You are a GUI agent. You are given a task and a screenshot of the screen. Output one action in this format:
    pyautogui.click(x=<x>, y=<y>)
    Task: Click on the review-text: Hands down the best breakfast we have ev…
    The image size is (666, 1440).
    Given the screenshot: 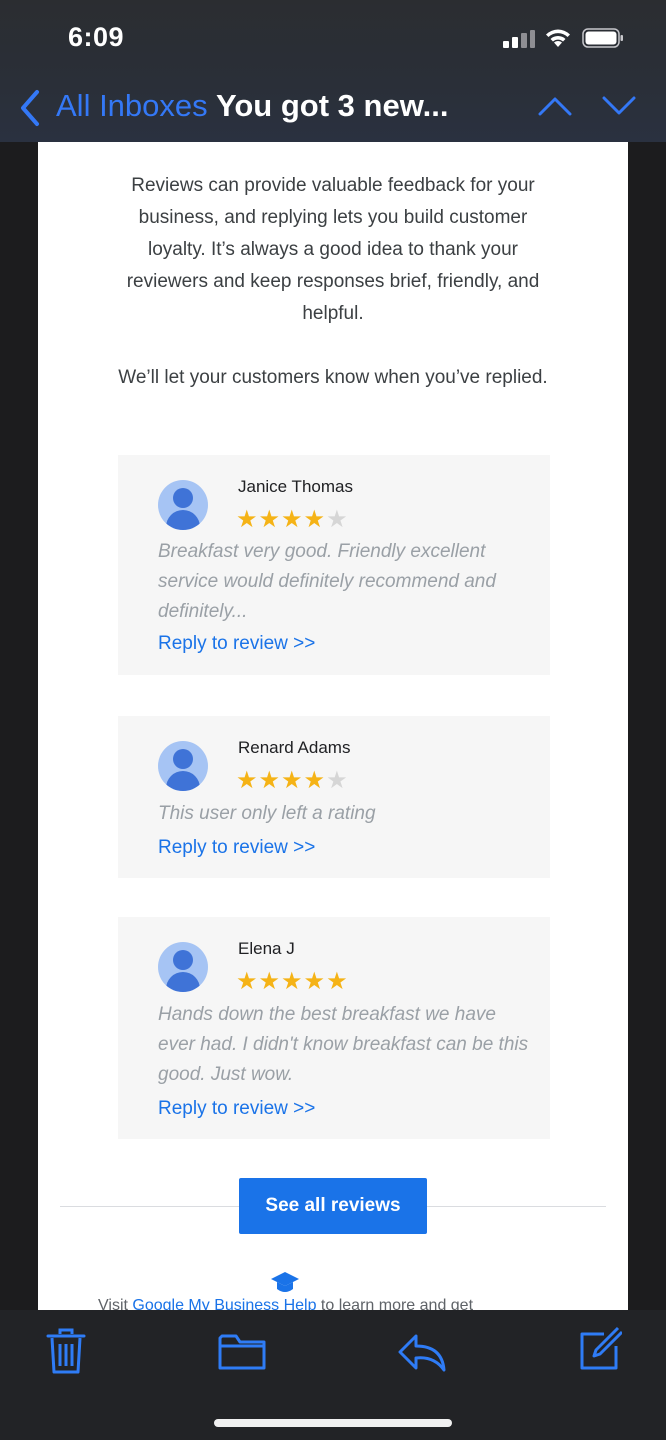 What is the action you would take?
    pyautogui.click(x=343, y=1044)
    